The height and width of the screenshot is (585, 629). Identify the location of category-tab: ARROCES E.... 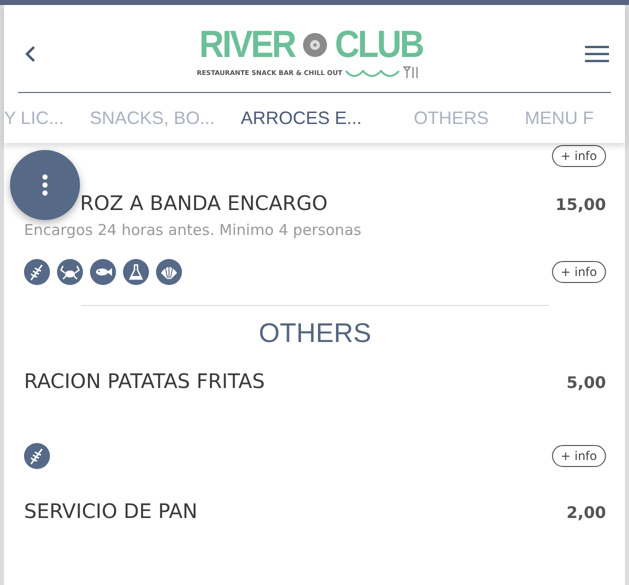
(301, 118).